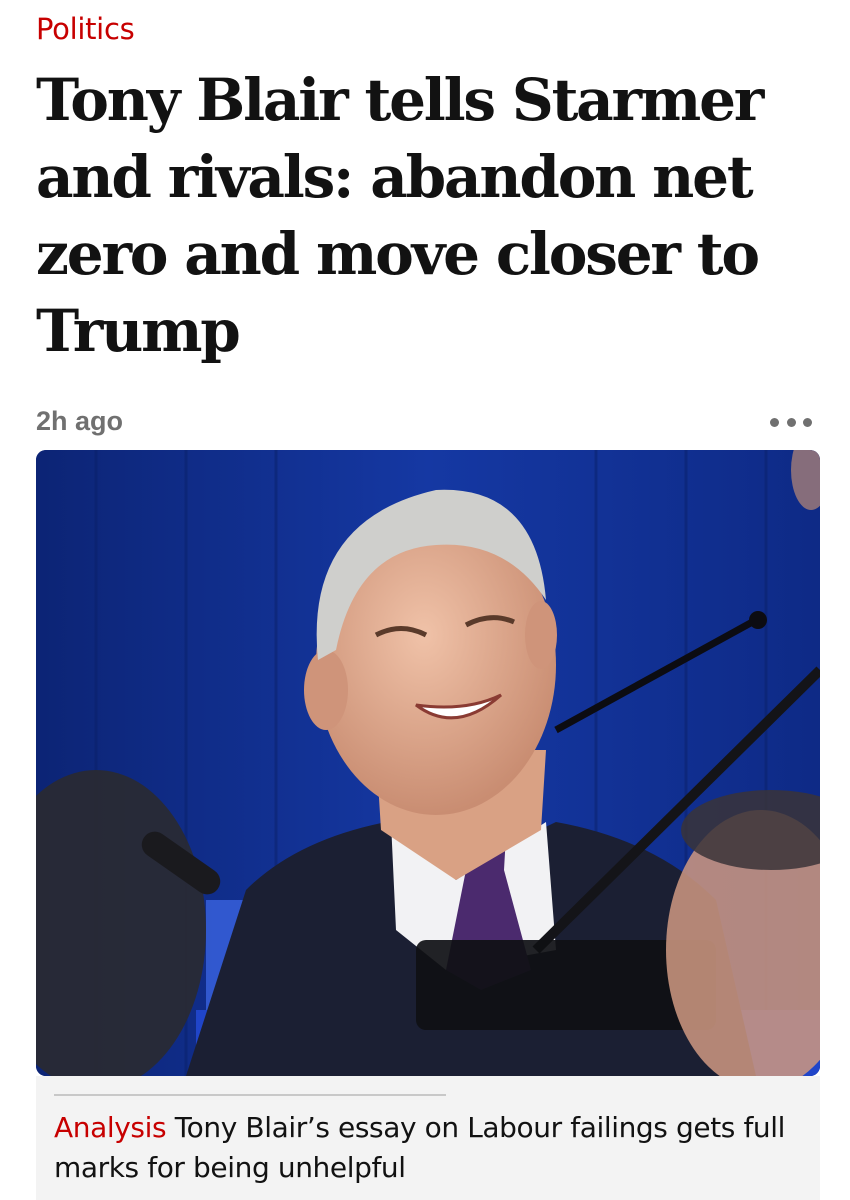 Image resolution: width=850 pixels, height=1200 pixels. Describe the element at coordinates (110, 1127) in the screenshot. I see `related-kicker: Analysis` at that location.